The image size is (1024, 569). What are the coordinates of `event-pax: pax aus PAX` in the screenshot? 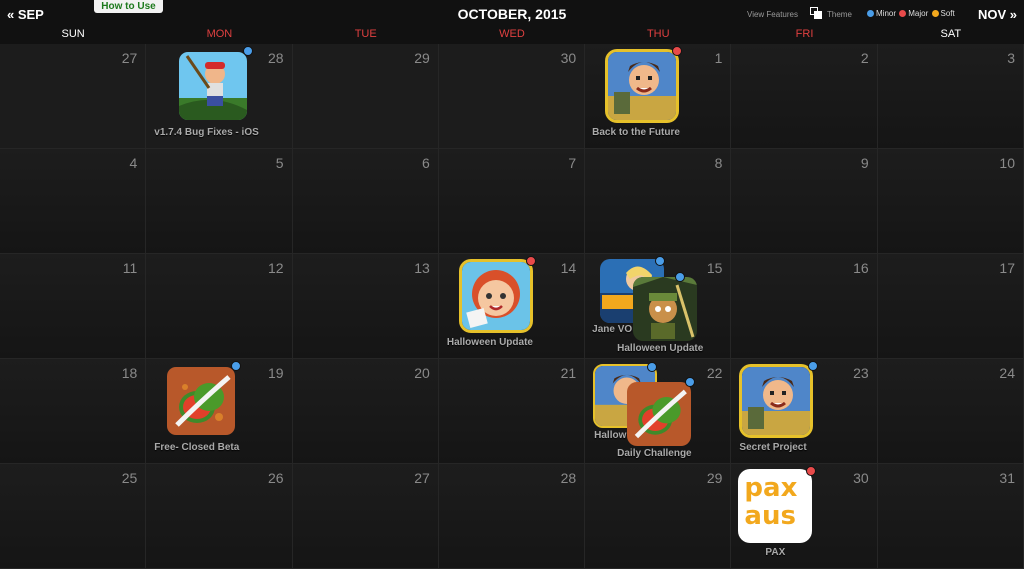 It's located at (804, 516).